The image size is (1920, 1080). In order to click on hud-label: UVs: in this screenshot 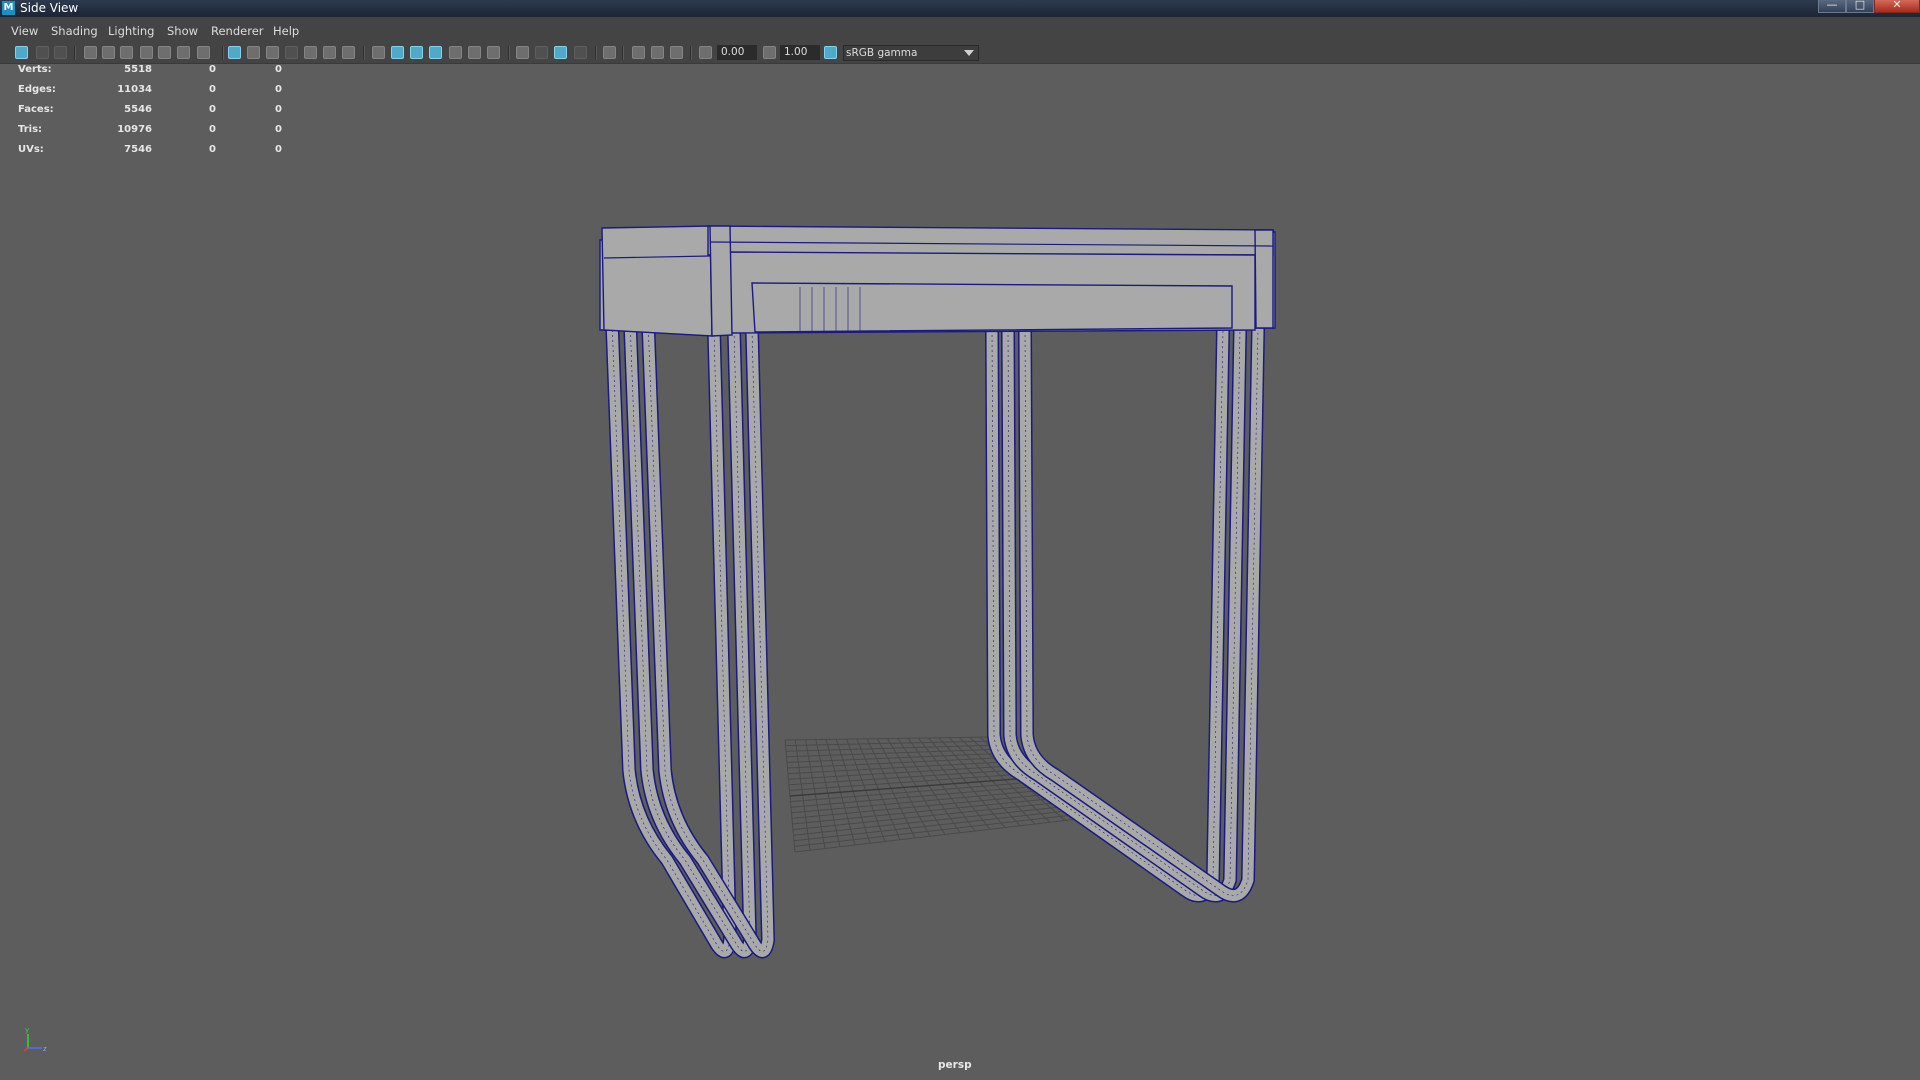, I will do `click(31, 149)`.